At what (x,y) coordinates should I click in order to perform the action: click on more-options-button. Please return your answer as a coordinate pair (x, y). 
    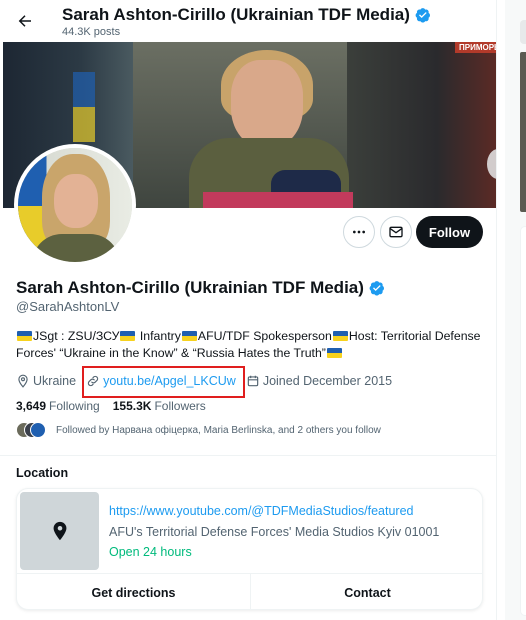
    Looking at the image, I should click on (359, 232).